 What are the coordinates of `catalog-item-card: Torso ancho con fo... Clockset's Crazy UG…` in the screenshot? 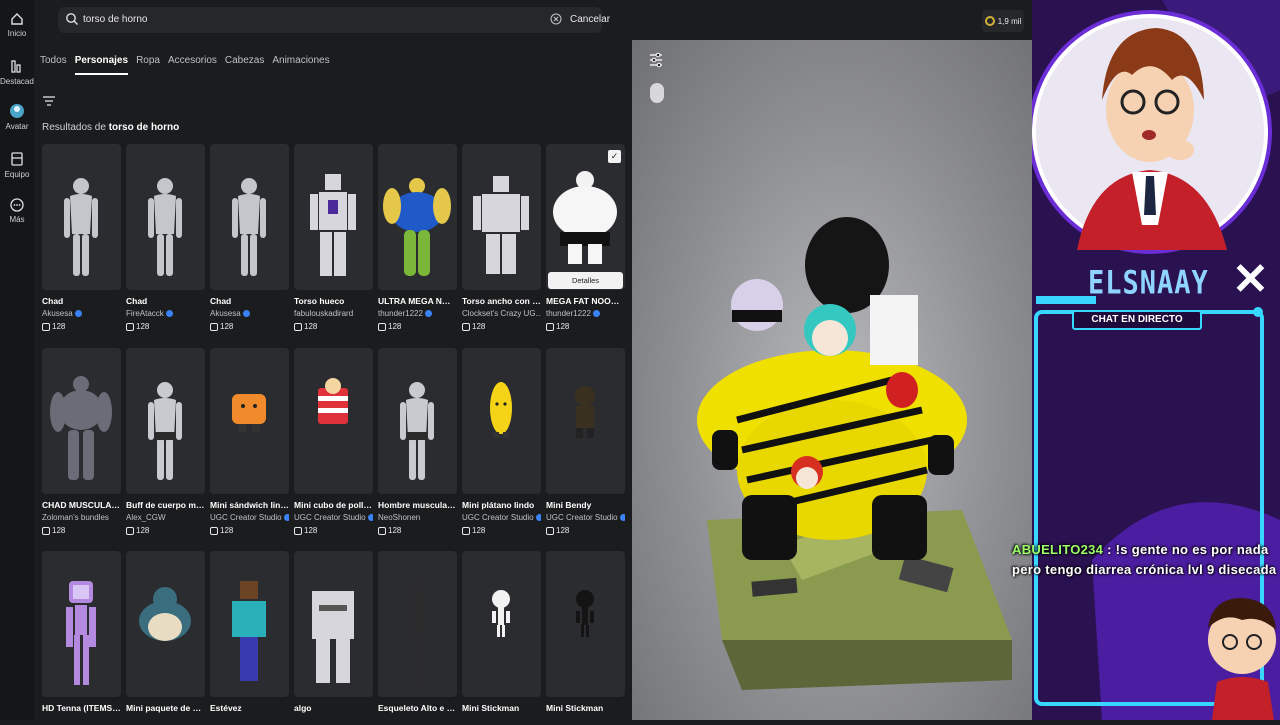 It's located at (501, 237).